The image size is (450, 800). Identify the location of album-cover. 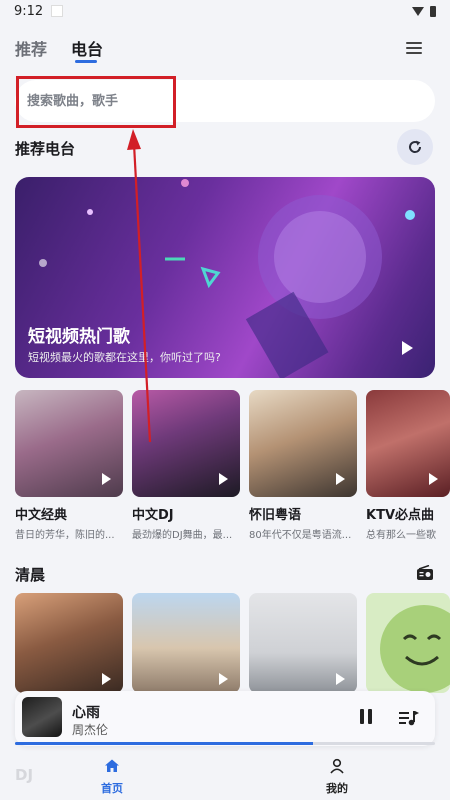
(42, 717).